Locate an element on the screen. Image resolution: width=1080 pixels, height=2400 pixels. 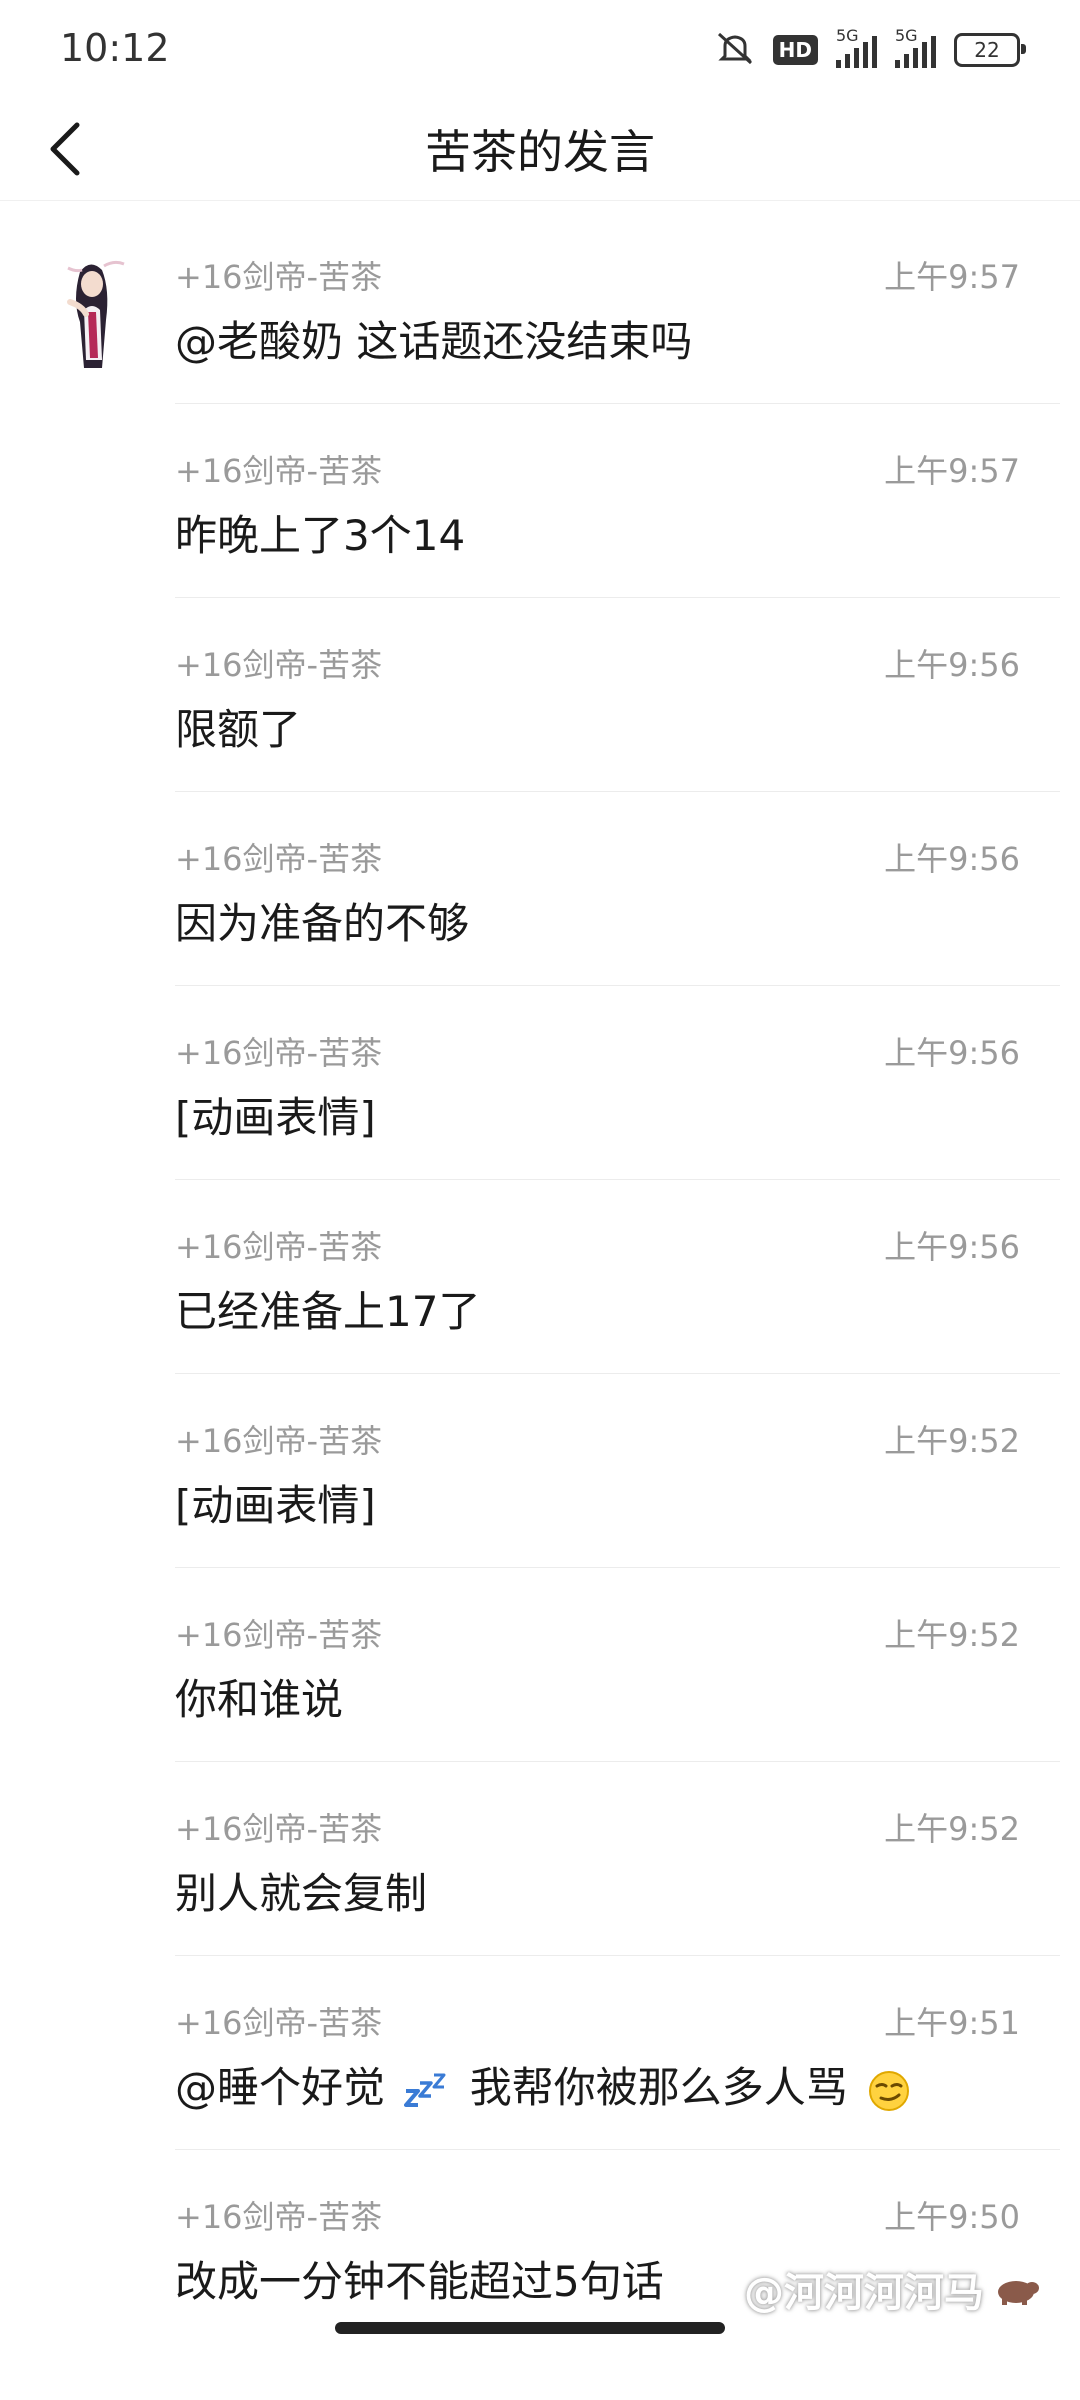
message-content: @睡个好觉 我帮你被那么多人骂 is located at coordinates (546, 2084).